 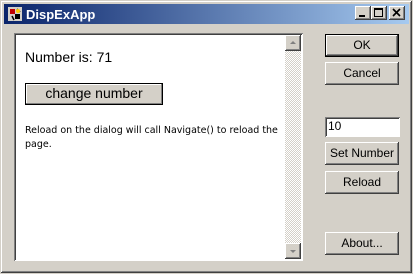 What do you see at coordinates (293, 147) in the screenshot?
I see `vertical-scrollbar` at bounding box center [293, 147].